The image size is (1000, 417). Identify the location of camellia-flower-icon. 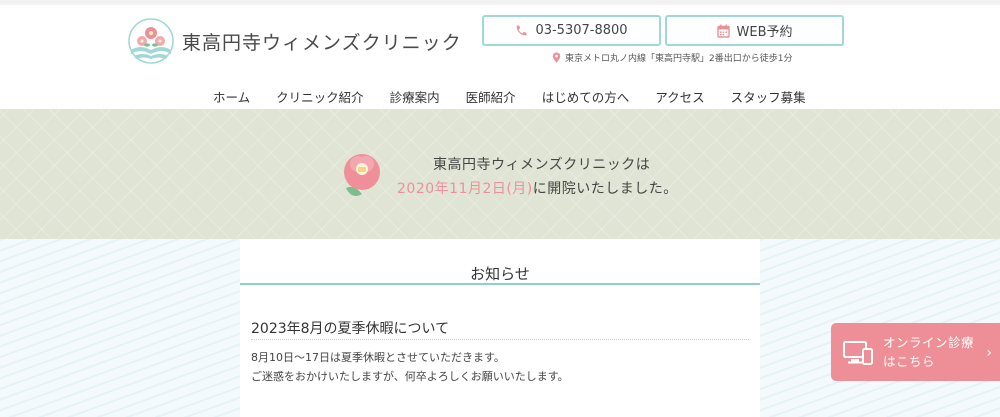
(362, 175).